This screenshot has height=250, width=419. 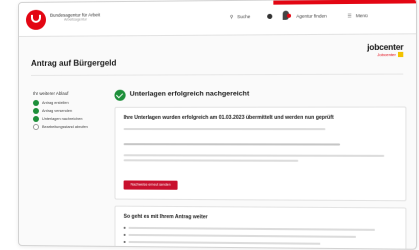 I want to click on next-steps-box: So geht es mit Ihrem Antrag weiter, so click(x=260, y=228).